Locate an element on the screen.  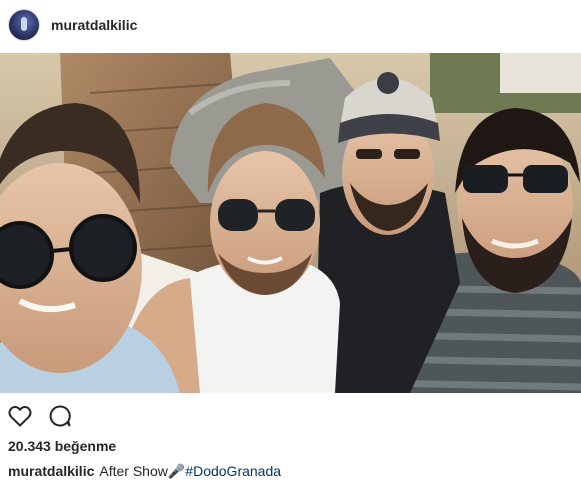
comment-bubble-icon is located at coordinates (60, 418).